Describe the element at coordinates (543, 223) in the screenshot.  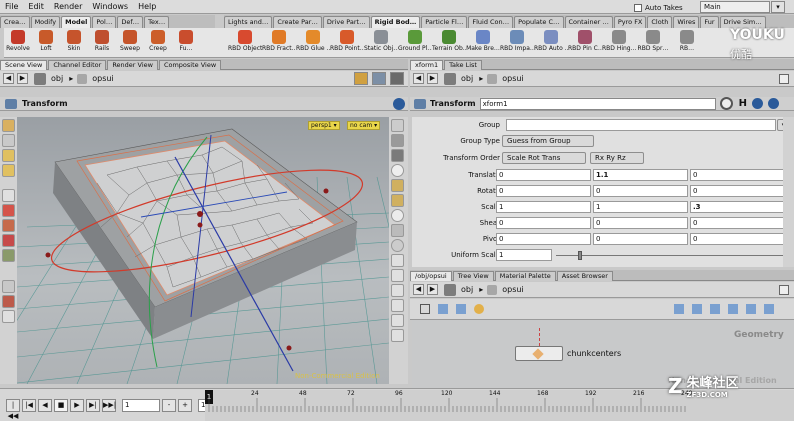
I see `shear-x-field: 0` at that location.